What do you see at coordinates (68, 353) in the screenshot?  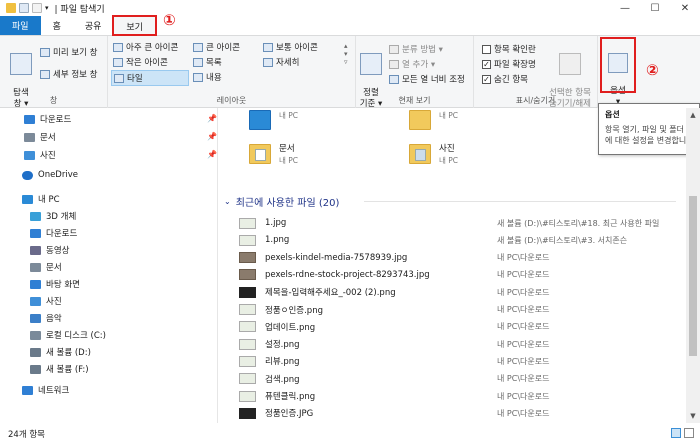 I see `nav-label: 새 볼륨 (D:)` at bounding box center [68, 353].